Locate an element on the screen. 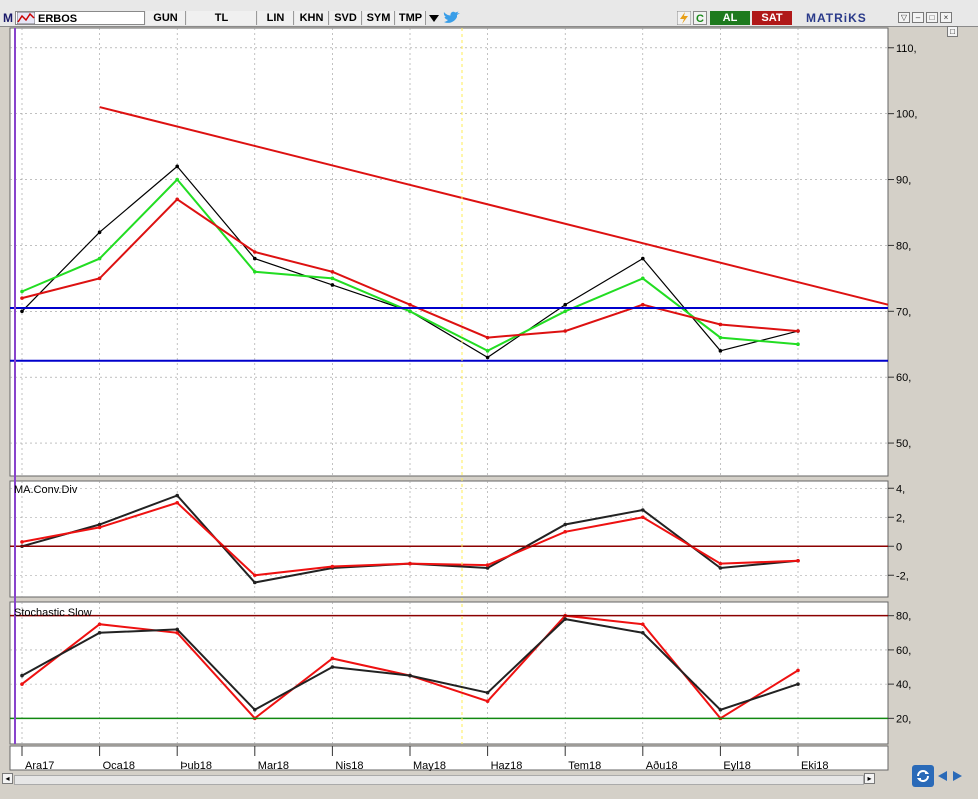 Image resolution: width=978 pixels, height=799 pixels. nav-arrows-icon is located at coordinates (950, 776).